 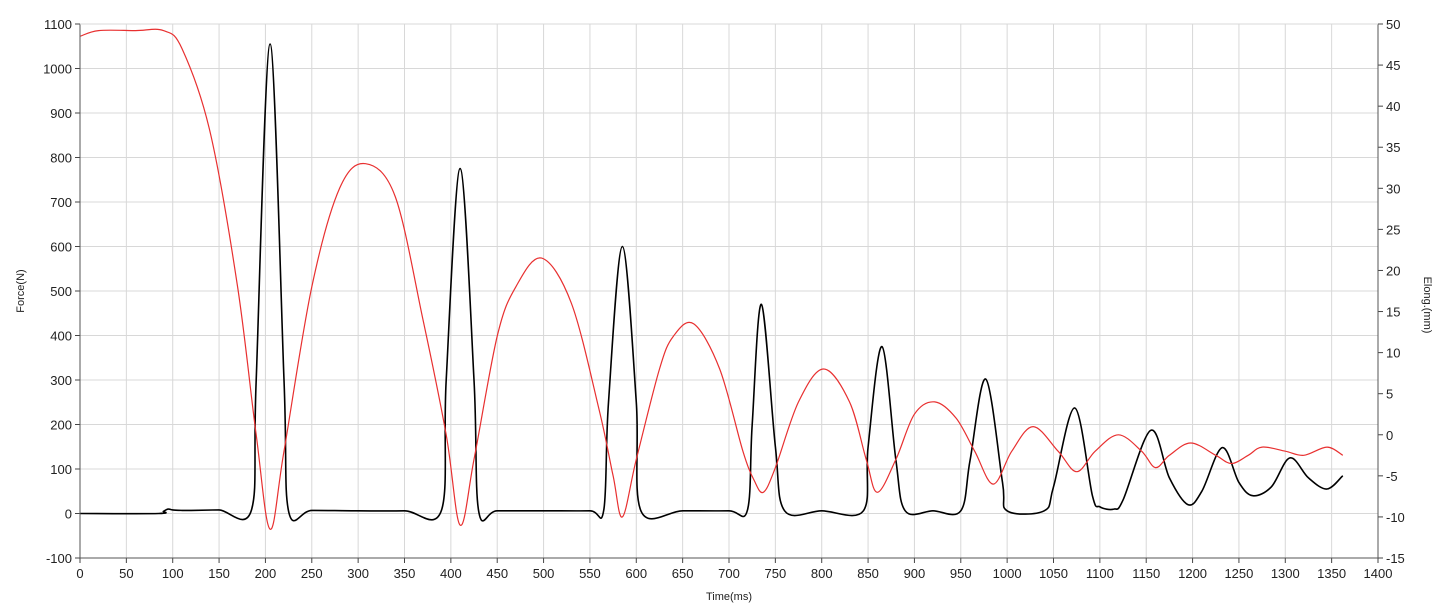 What do you see at coordinates (544, 573) in the screenshot?
I see `x-tick-label: 500` at bounding box center [544, 573].